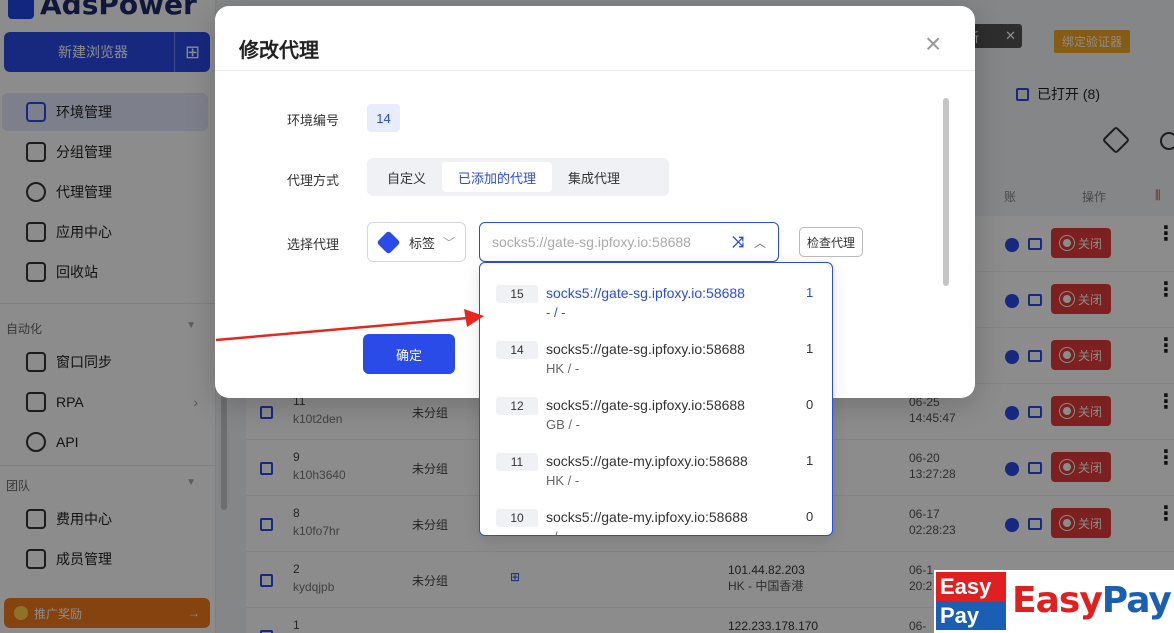  What do you see at coordinates (448, 242) in the screenshot?
I see `chevron-down-icon: ﹀` at bounding box center [448, 242].